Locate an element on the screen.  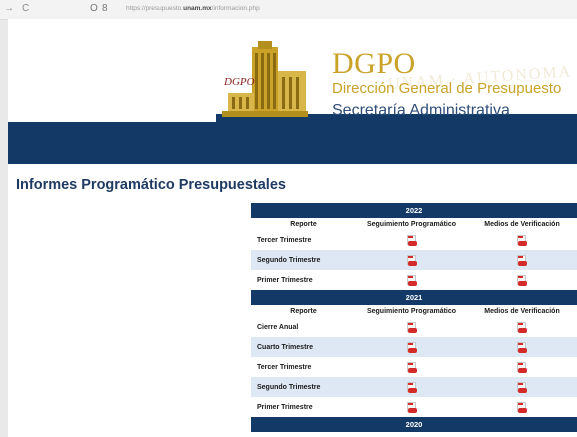
year-row: 2021 is located at coordinates (414, 297).